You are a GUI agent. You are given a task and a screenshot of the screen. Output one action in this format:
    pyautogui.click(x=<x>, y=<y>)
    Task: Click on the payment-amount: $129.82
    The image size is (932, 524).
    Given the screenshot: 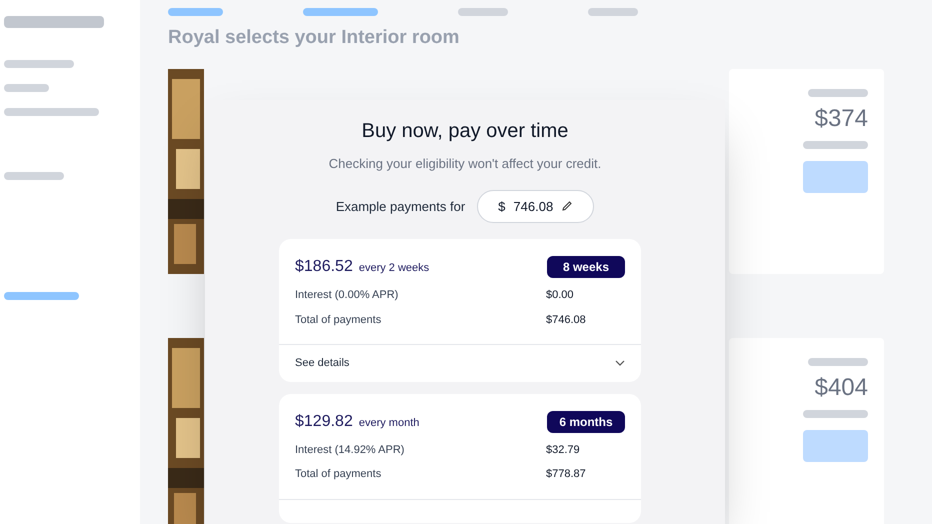 What is the action you would take?
    pyautogui.click(x=324, y=422)
    